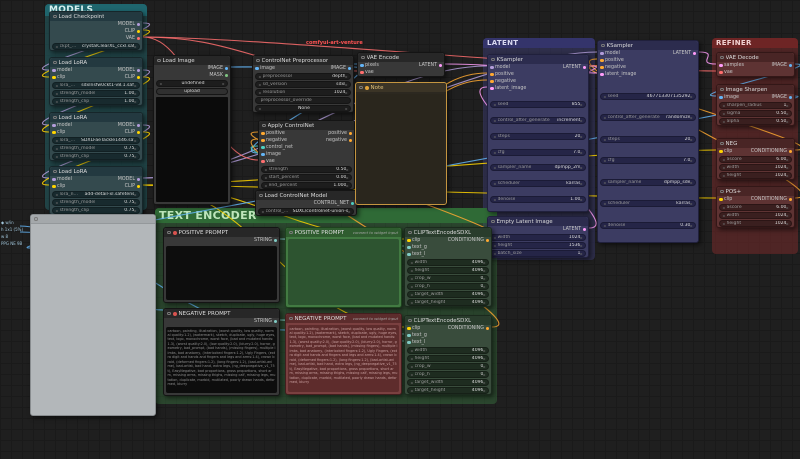  Describe the element at coordinates (334, 43) in the screenshot. I see `node-source-badge: comfyui-art-venture` at that location.